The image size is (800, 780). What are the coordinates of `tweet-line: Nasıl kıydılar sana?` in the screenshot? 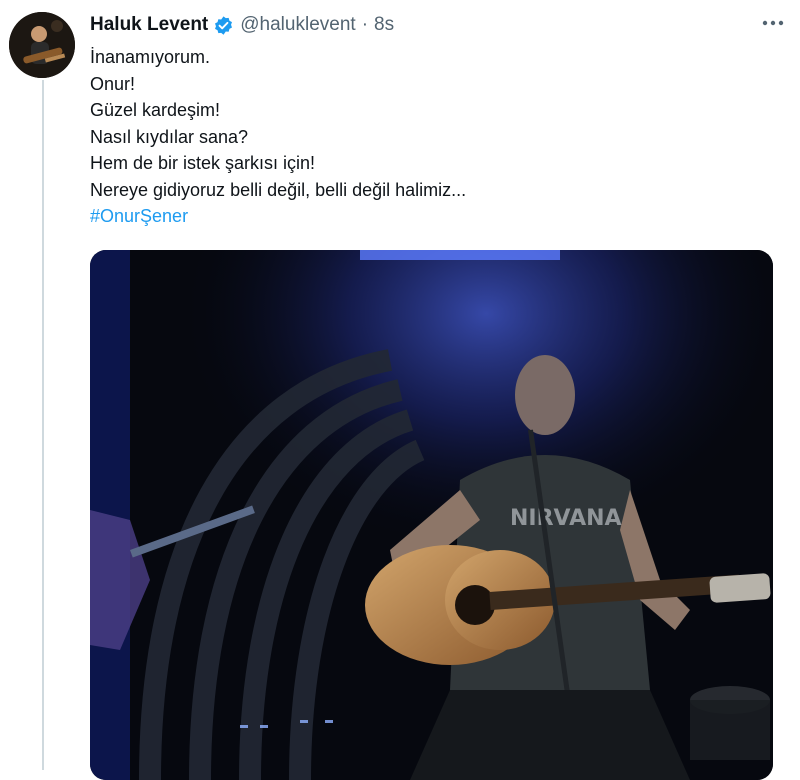 It's located at (169, 136).